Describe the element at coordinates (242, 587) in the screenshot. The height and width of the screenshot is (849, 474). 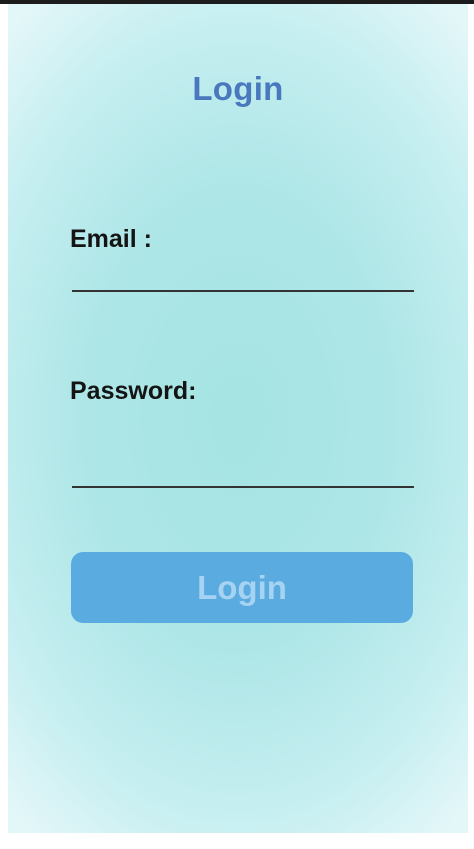
I see `login-button: Login` at that location.